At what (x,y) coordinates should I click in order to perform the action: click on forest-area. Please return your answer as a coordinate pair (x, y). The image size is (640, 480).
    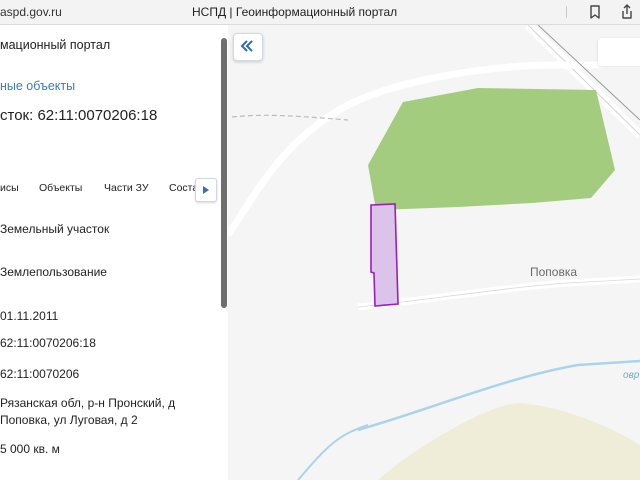
    Looking at the image, I should click on (491, 149).